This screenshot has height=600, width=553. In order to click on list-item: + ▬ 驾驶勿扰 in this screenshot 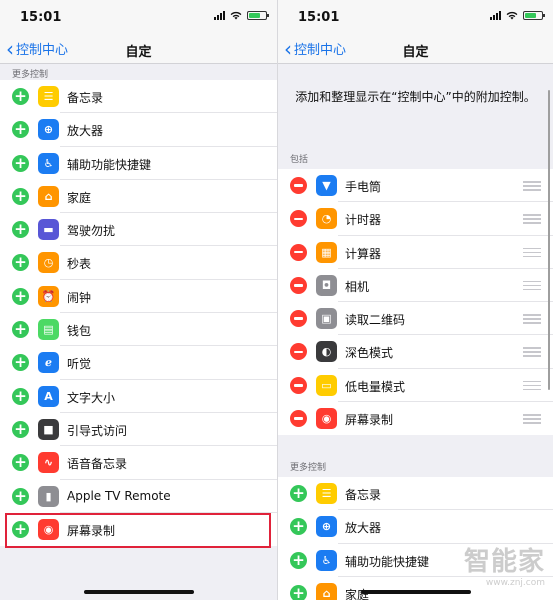, I will do `click(138, 230)`.